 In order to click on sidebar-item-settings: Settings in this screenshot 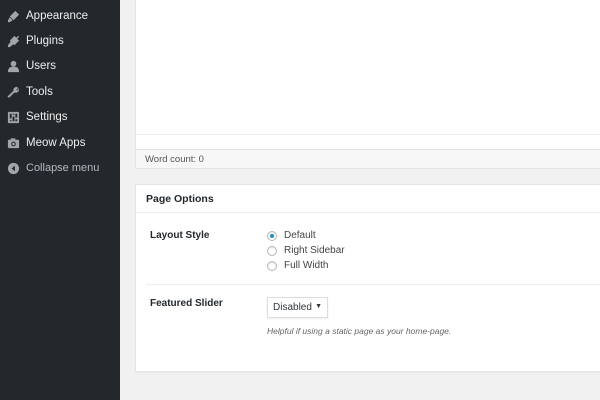, I will do `click(60, 117)`.